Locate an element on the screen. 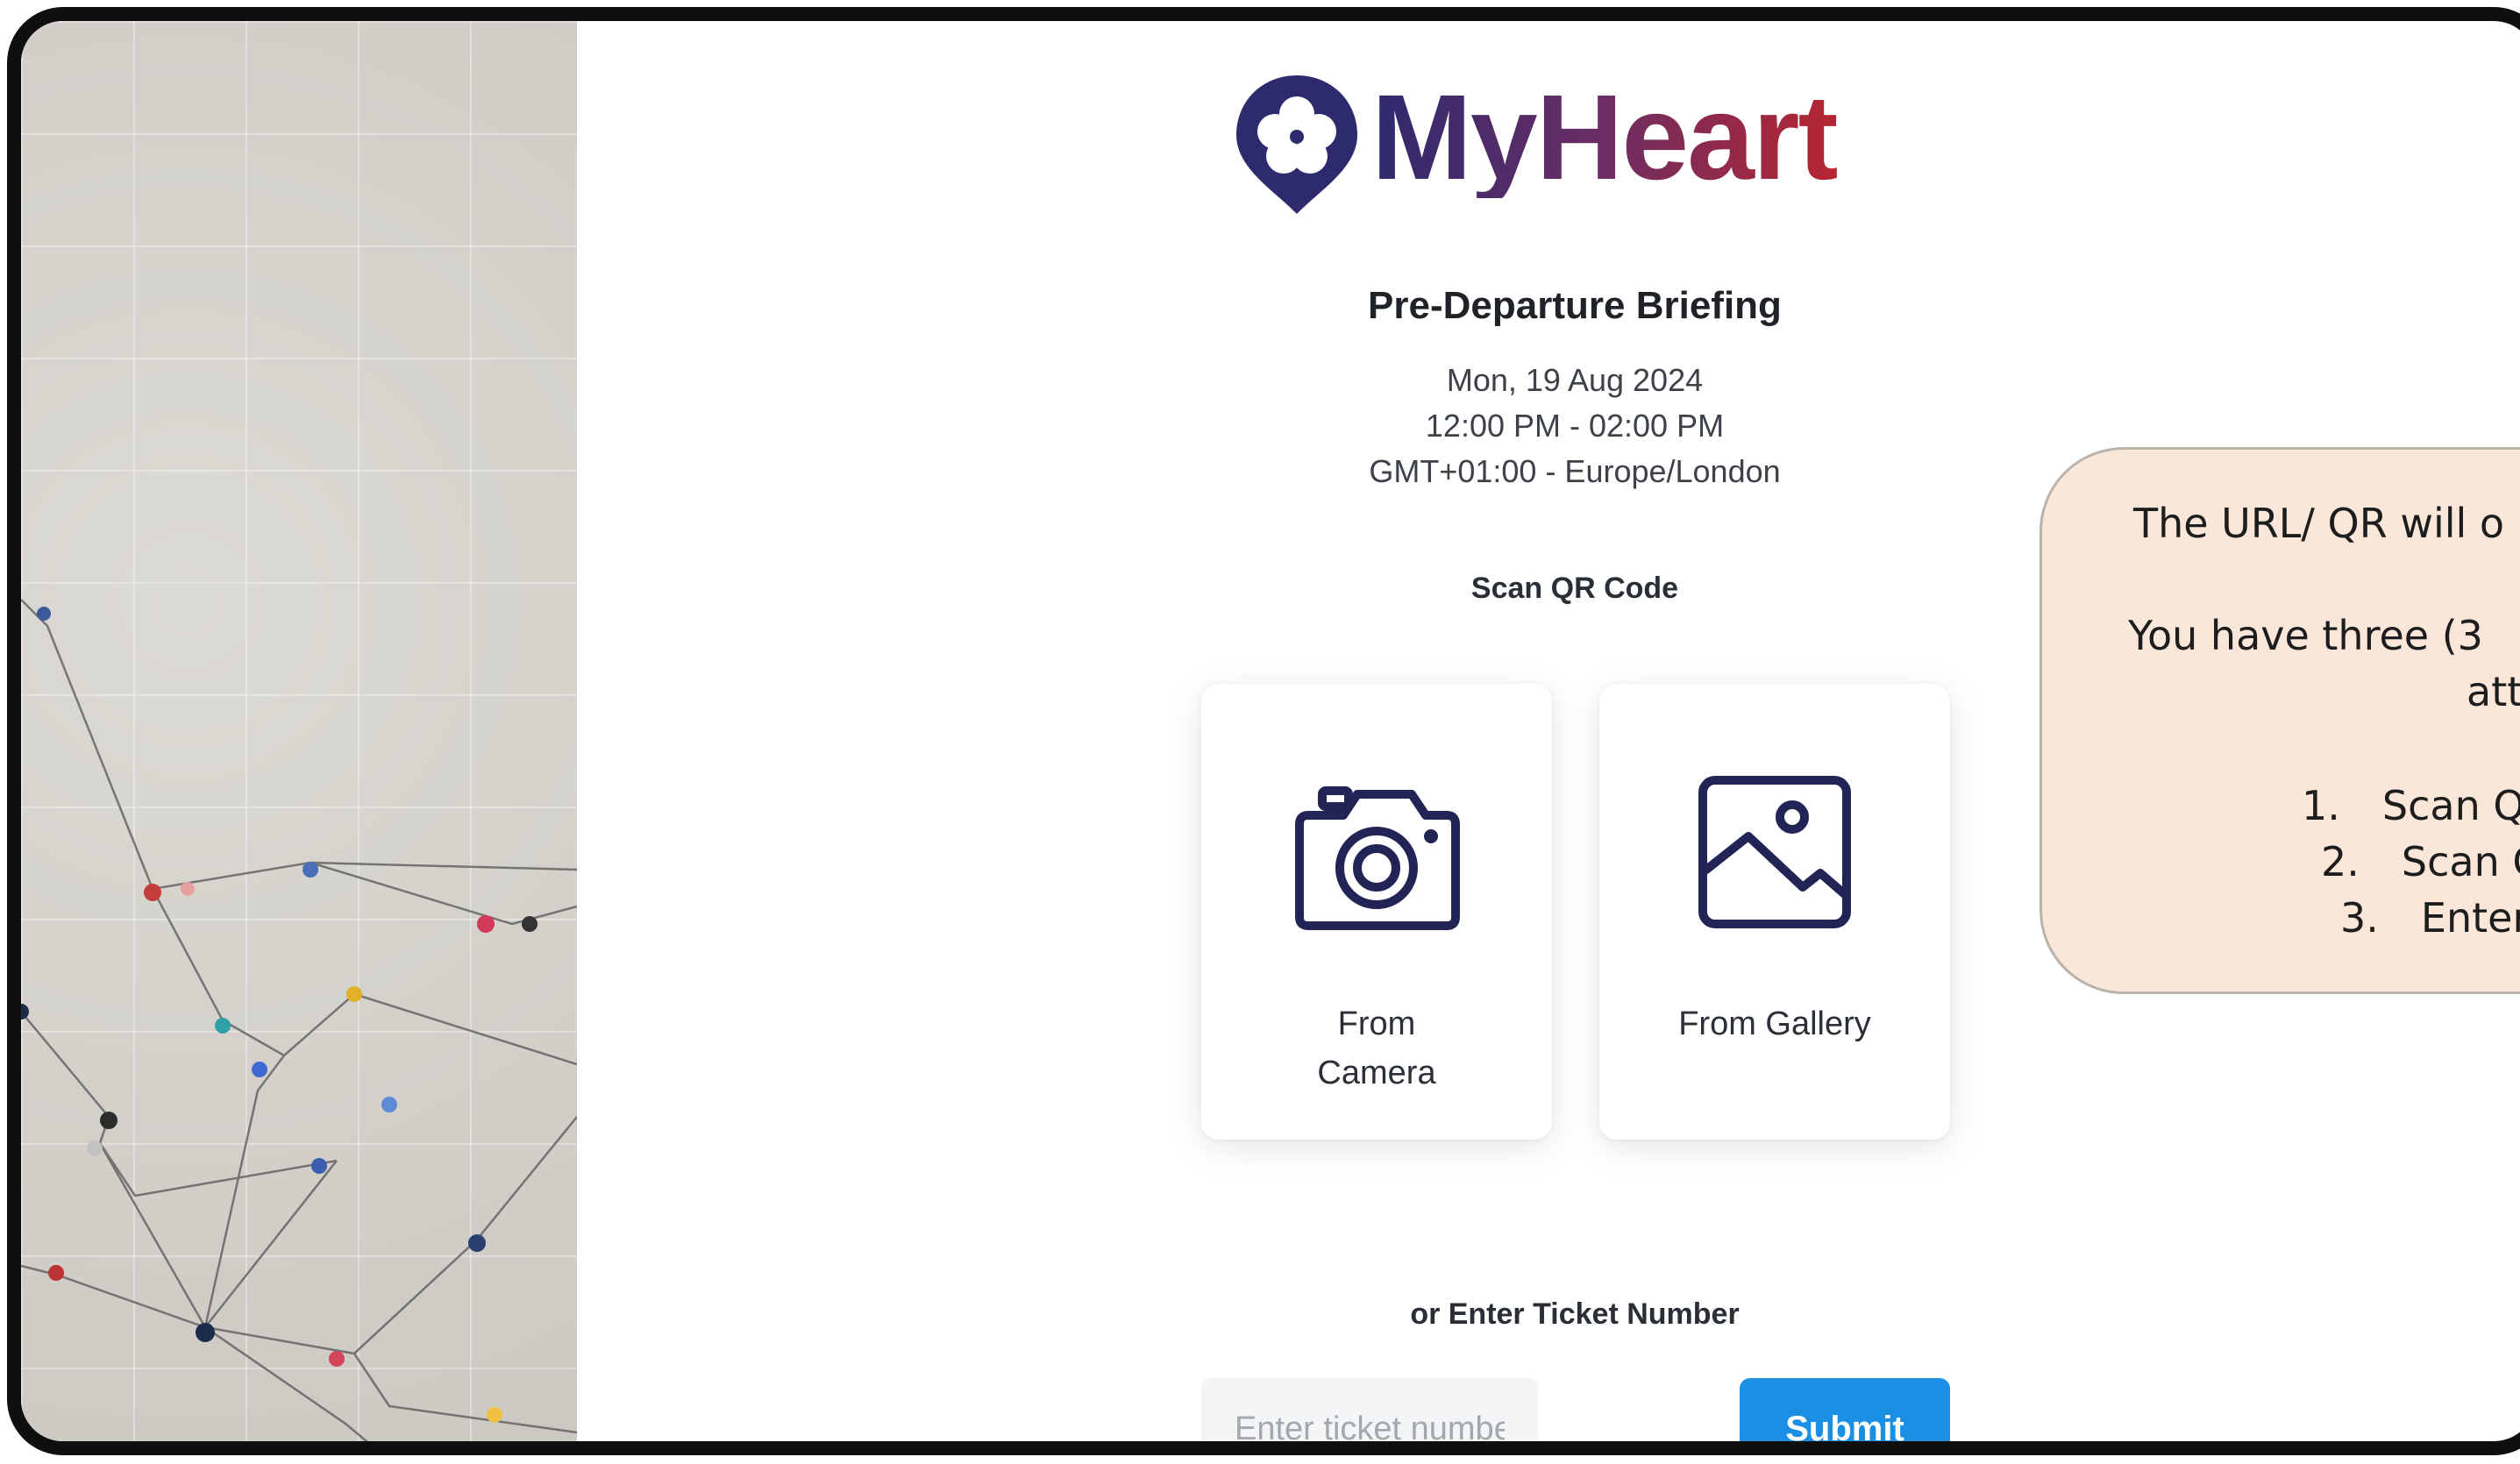 This screenshot has width=2520, height=1464. list-item-text: Scan C is located at coordinates (2460, 861).